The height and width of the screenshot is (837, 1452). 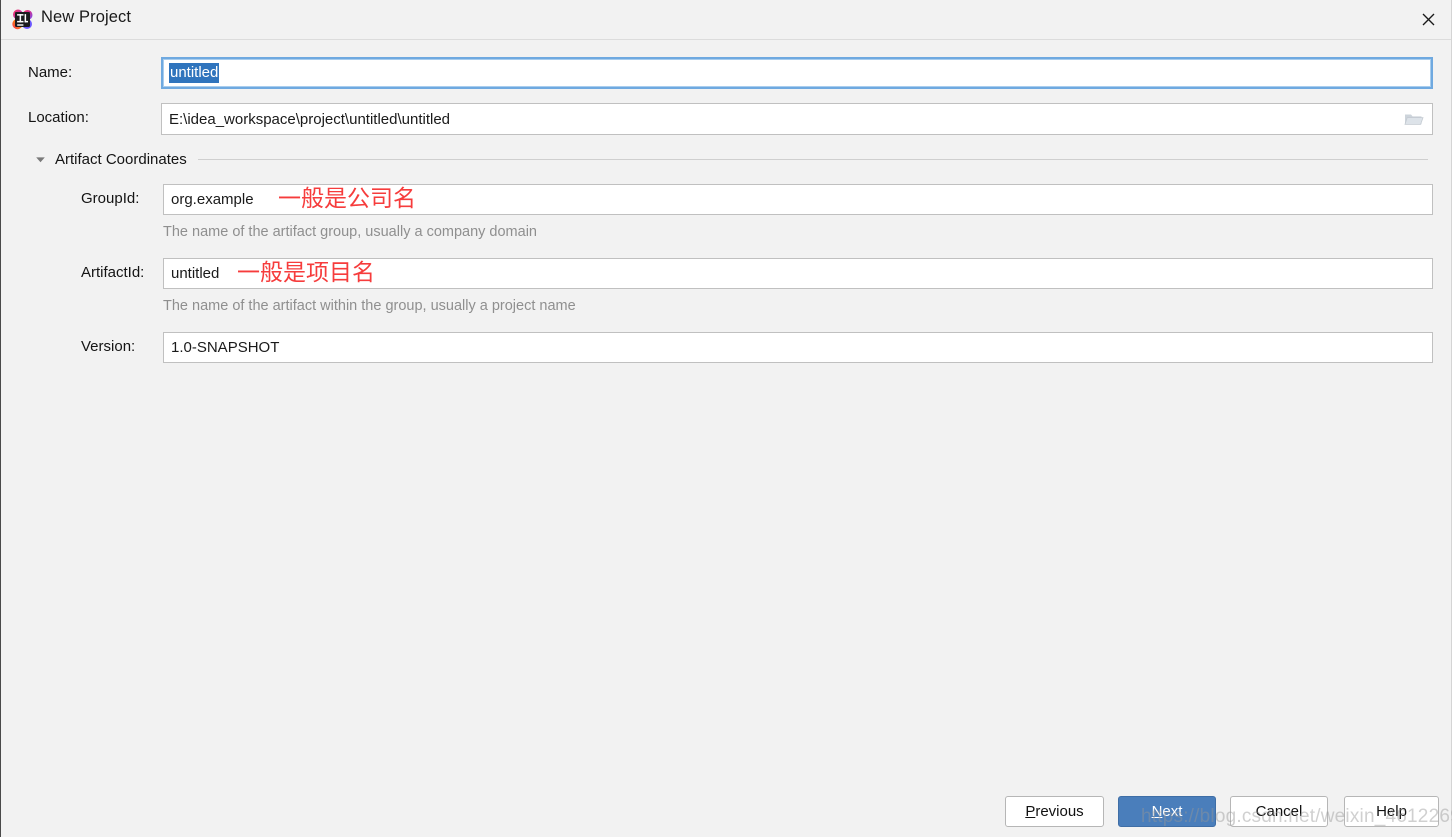 I want to click on section-divider, so click(x=812, y=159).